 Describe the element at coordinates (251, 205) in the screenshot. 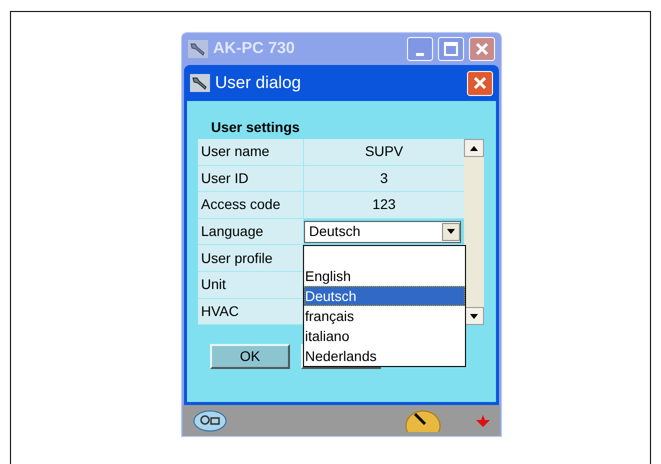

I see `row-label: Access code` at that location.